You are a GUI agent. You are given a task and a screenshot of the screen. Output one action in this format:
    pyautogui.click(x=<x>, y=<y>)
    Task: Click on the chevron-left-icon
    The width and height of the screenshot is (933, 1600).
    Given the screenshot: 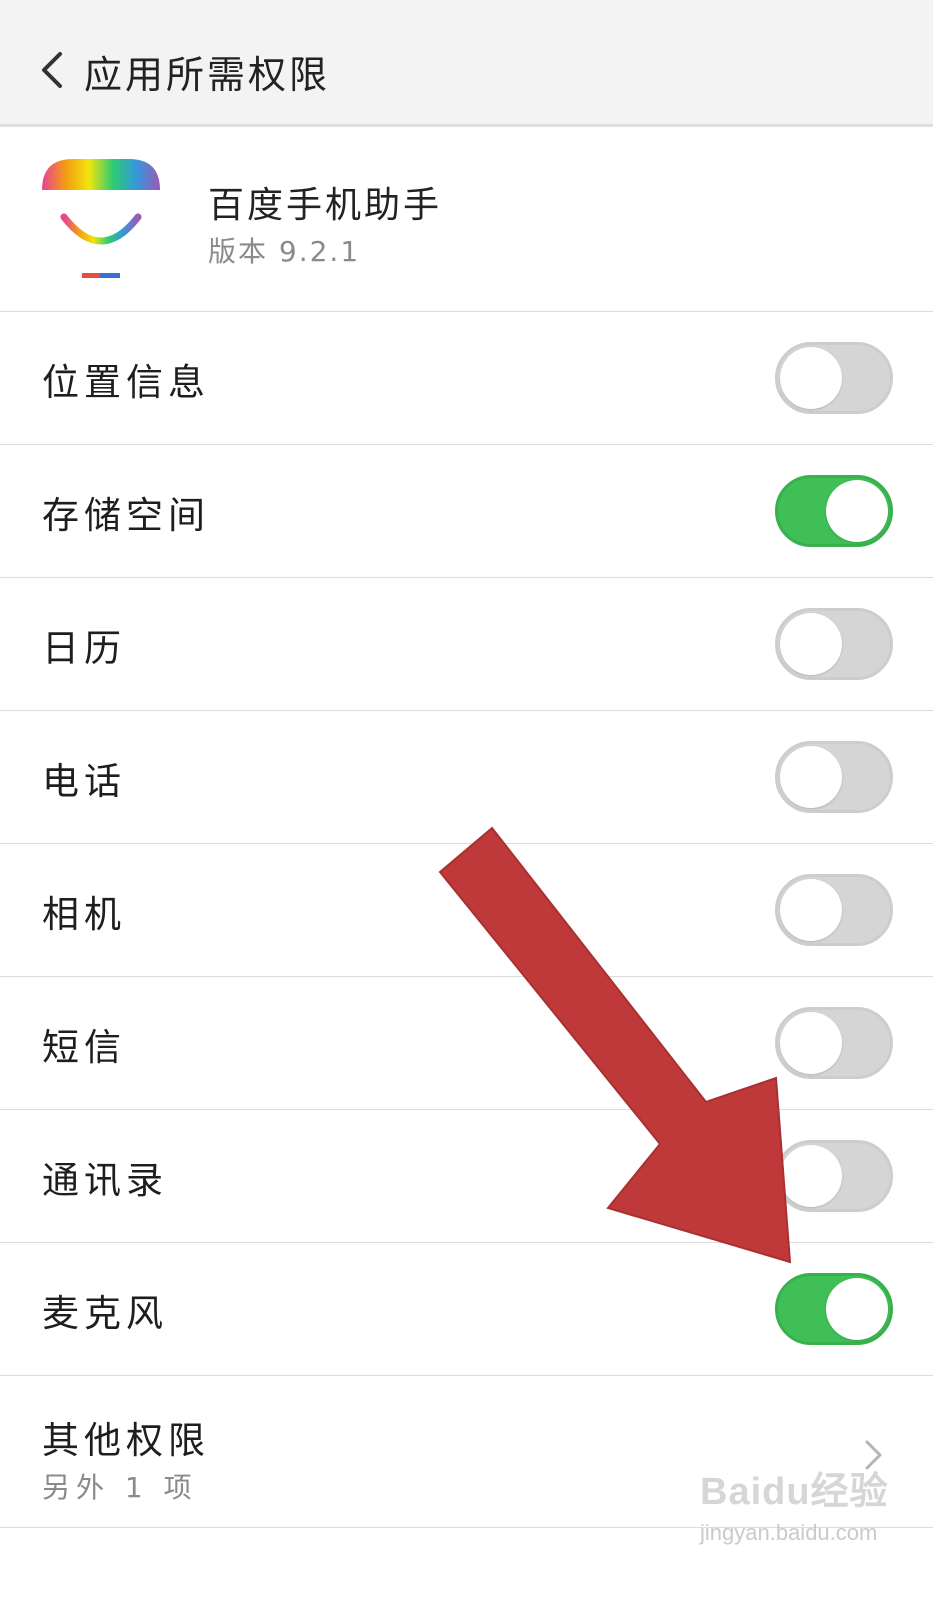 What is the action you would take?
    pyautogui.click(x=56, y=70)
    